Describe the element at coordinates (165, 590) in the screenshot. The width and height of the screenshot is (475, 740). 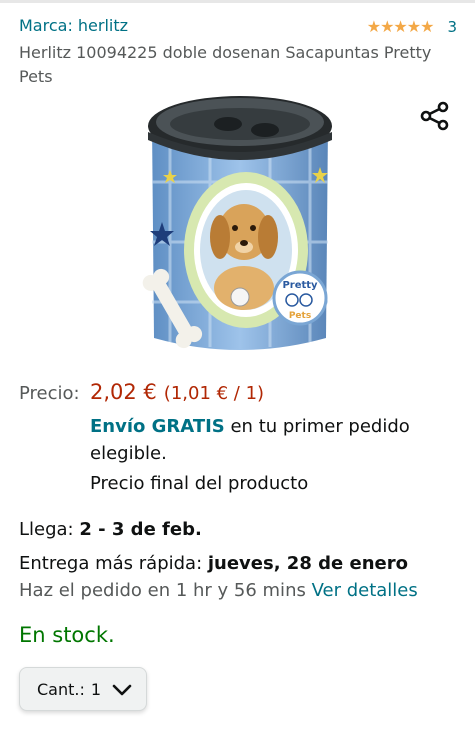
I see `order-countdown-text: Haz el pedido en 1 hr y 56 mins` at that location.